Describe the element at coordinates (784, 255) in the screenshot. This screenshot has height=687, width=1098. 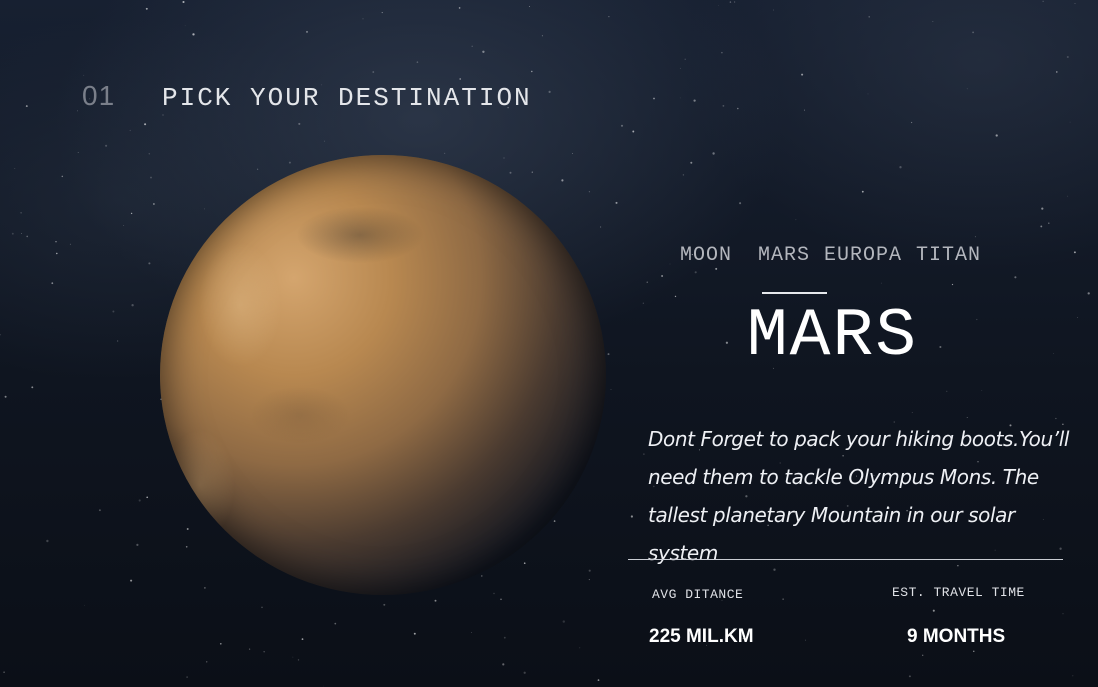
I see `tab-mars: MARS` at that location.